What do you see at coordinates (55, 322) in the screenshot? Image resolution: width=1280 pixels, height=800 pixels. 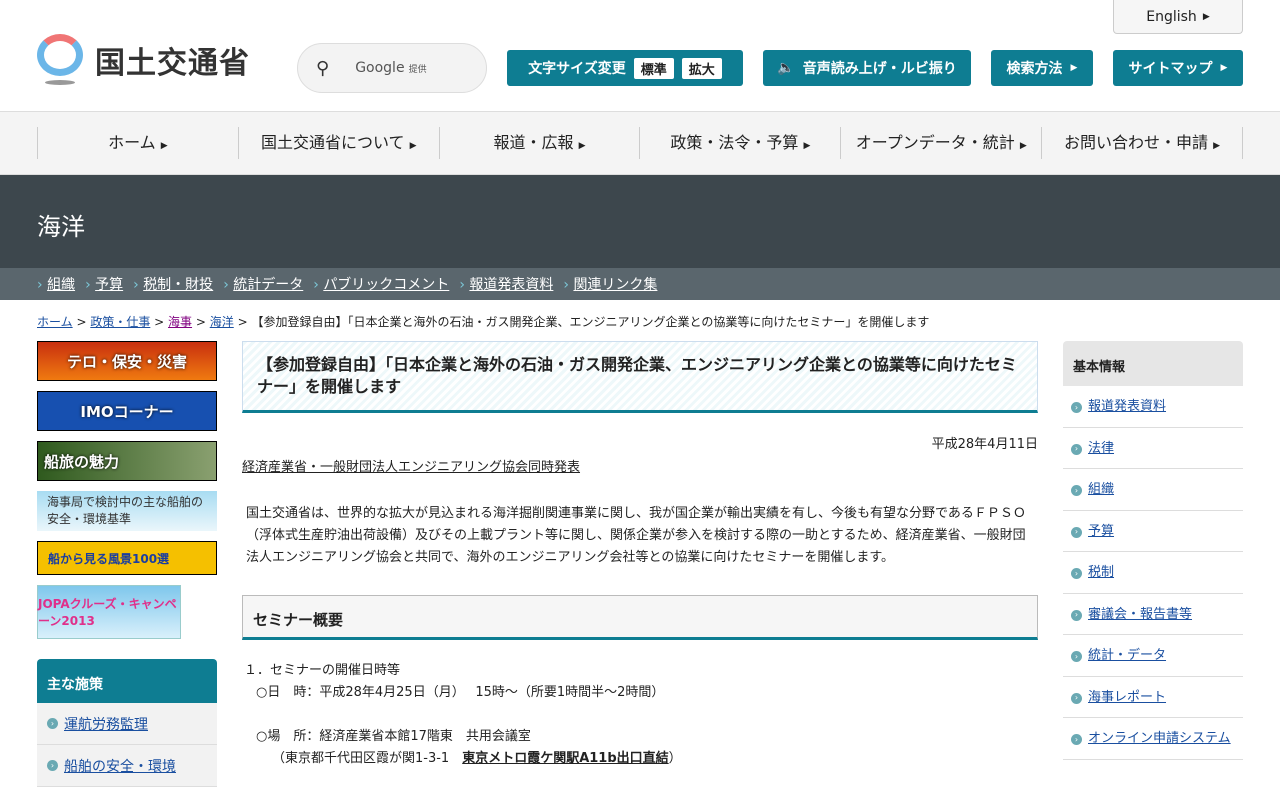 I see `breadcrumb-link: ホーム` at bounding box center [55, 322].